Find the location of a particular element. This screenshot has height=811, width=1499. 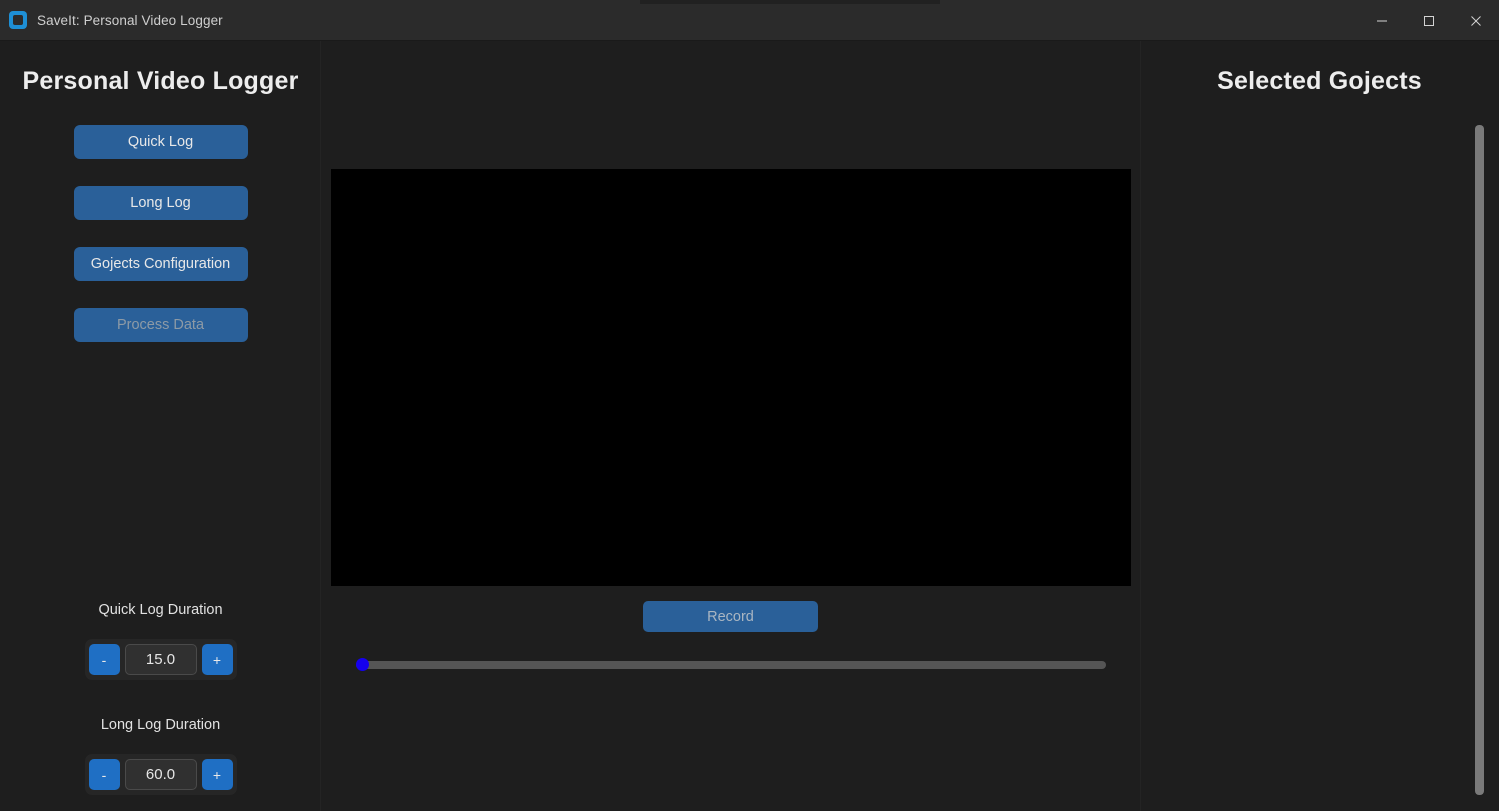

quick-log-button: Quick Log is located at coordinates (160, 142).